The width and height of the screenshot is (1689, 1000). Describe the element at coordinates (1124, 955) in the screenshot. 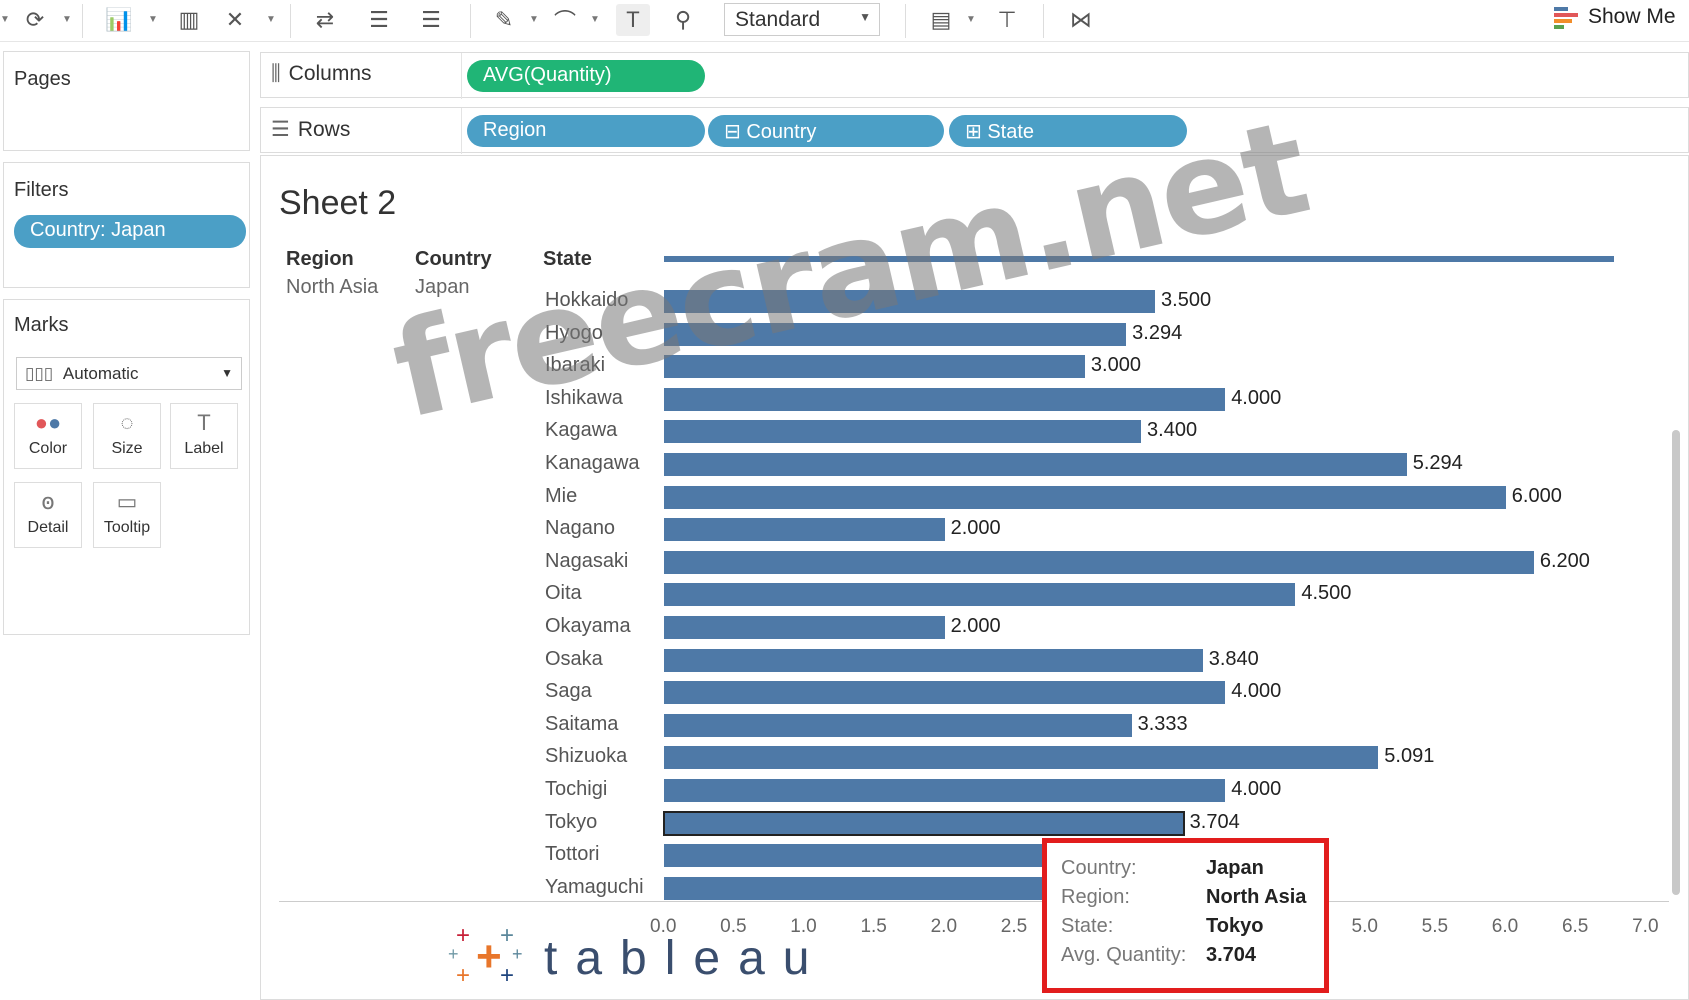

I see `tooltip-key: Avg. Quantity:` at that location.